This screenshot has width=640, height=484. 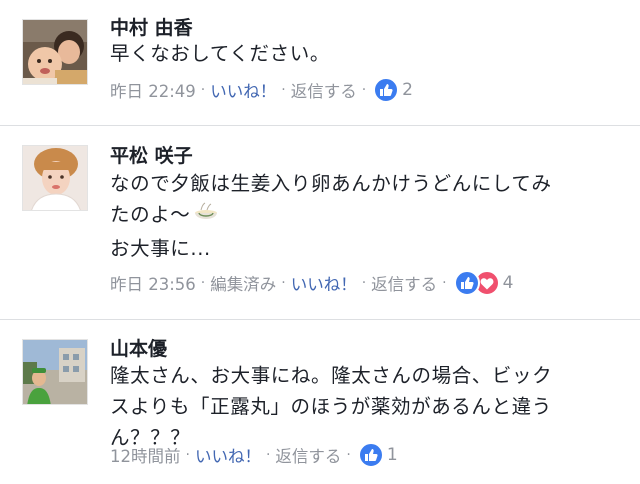 What do you see at coordinates (145, 455) in the screenshot?
I see `comment-timestamp: 12時間前` at bounding box center [145, 455].